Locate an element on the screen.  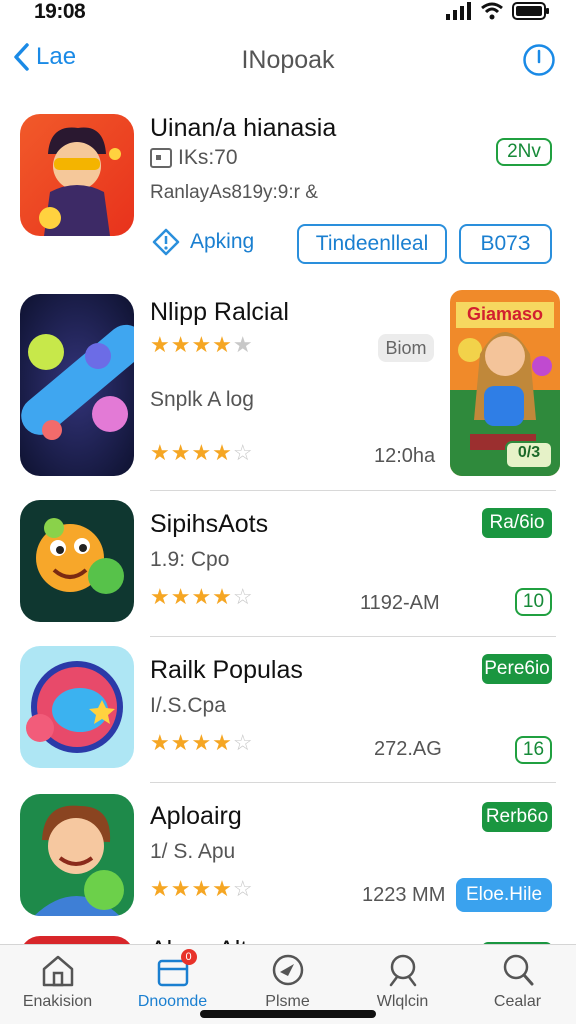
tab-search: Cealar is located at coordinates (517, 982).